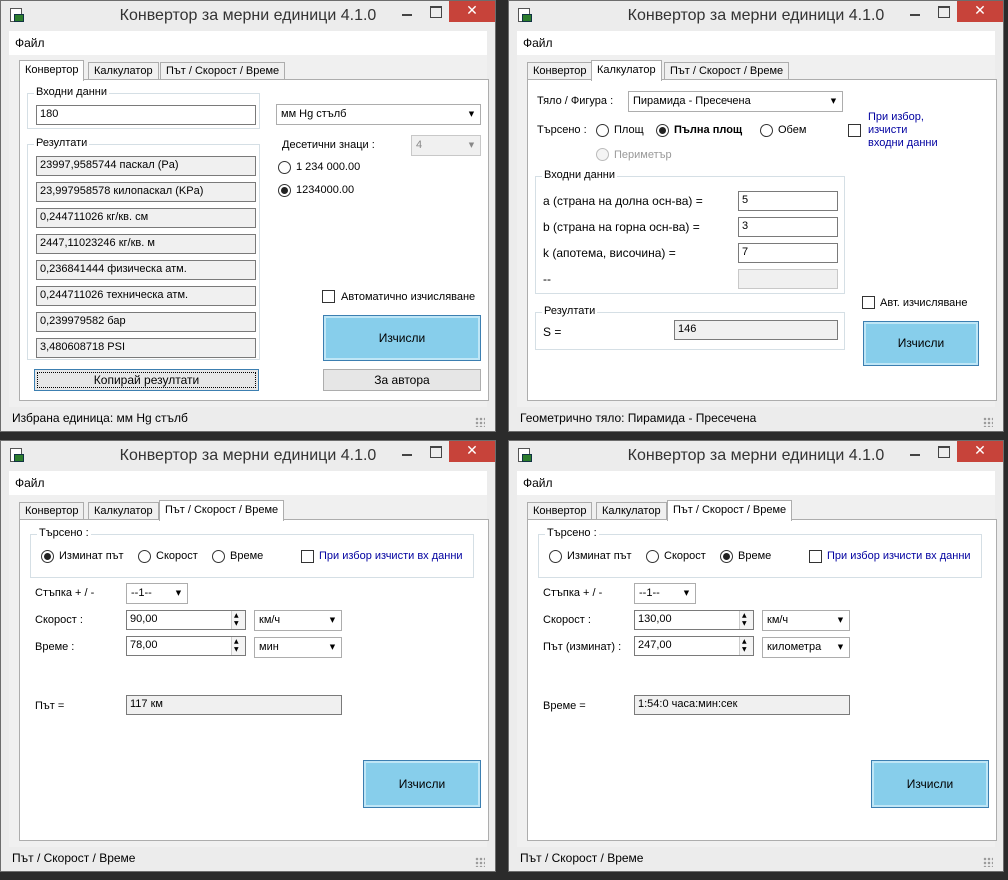 The image size is (1008, 880). What do you see at coordinates (146, 192) in the screenshot?
I see `result-field: 23,997958578 килопаскал (KPa)` at bounding box center [146, 192].